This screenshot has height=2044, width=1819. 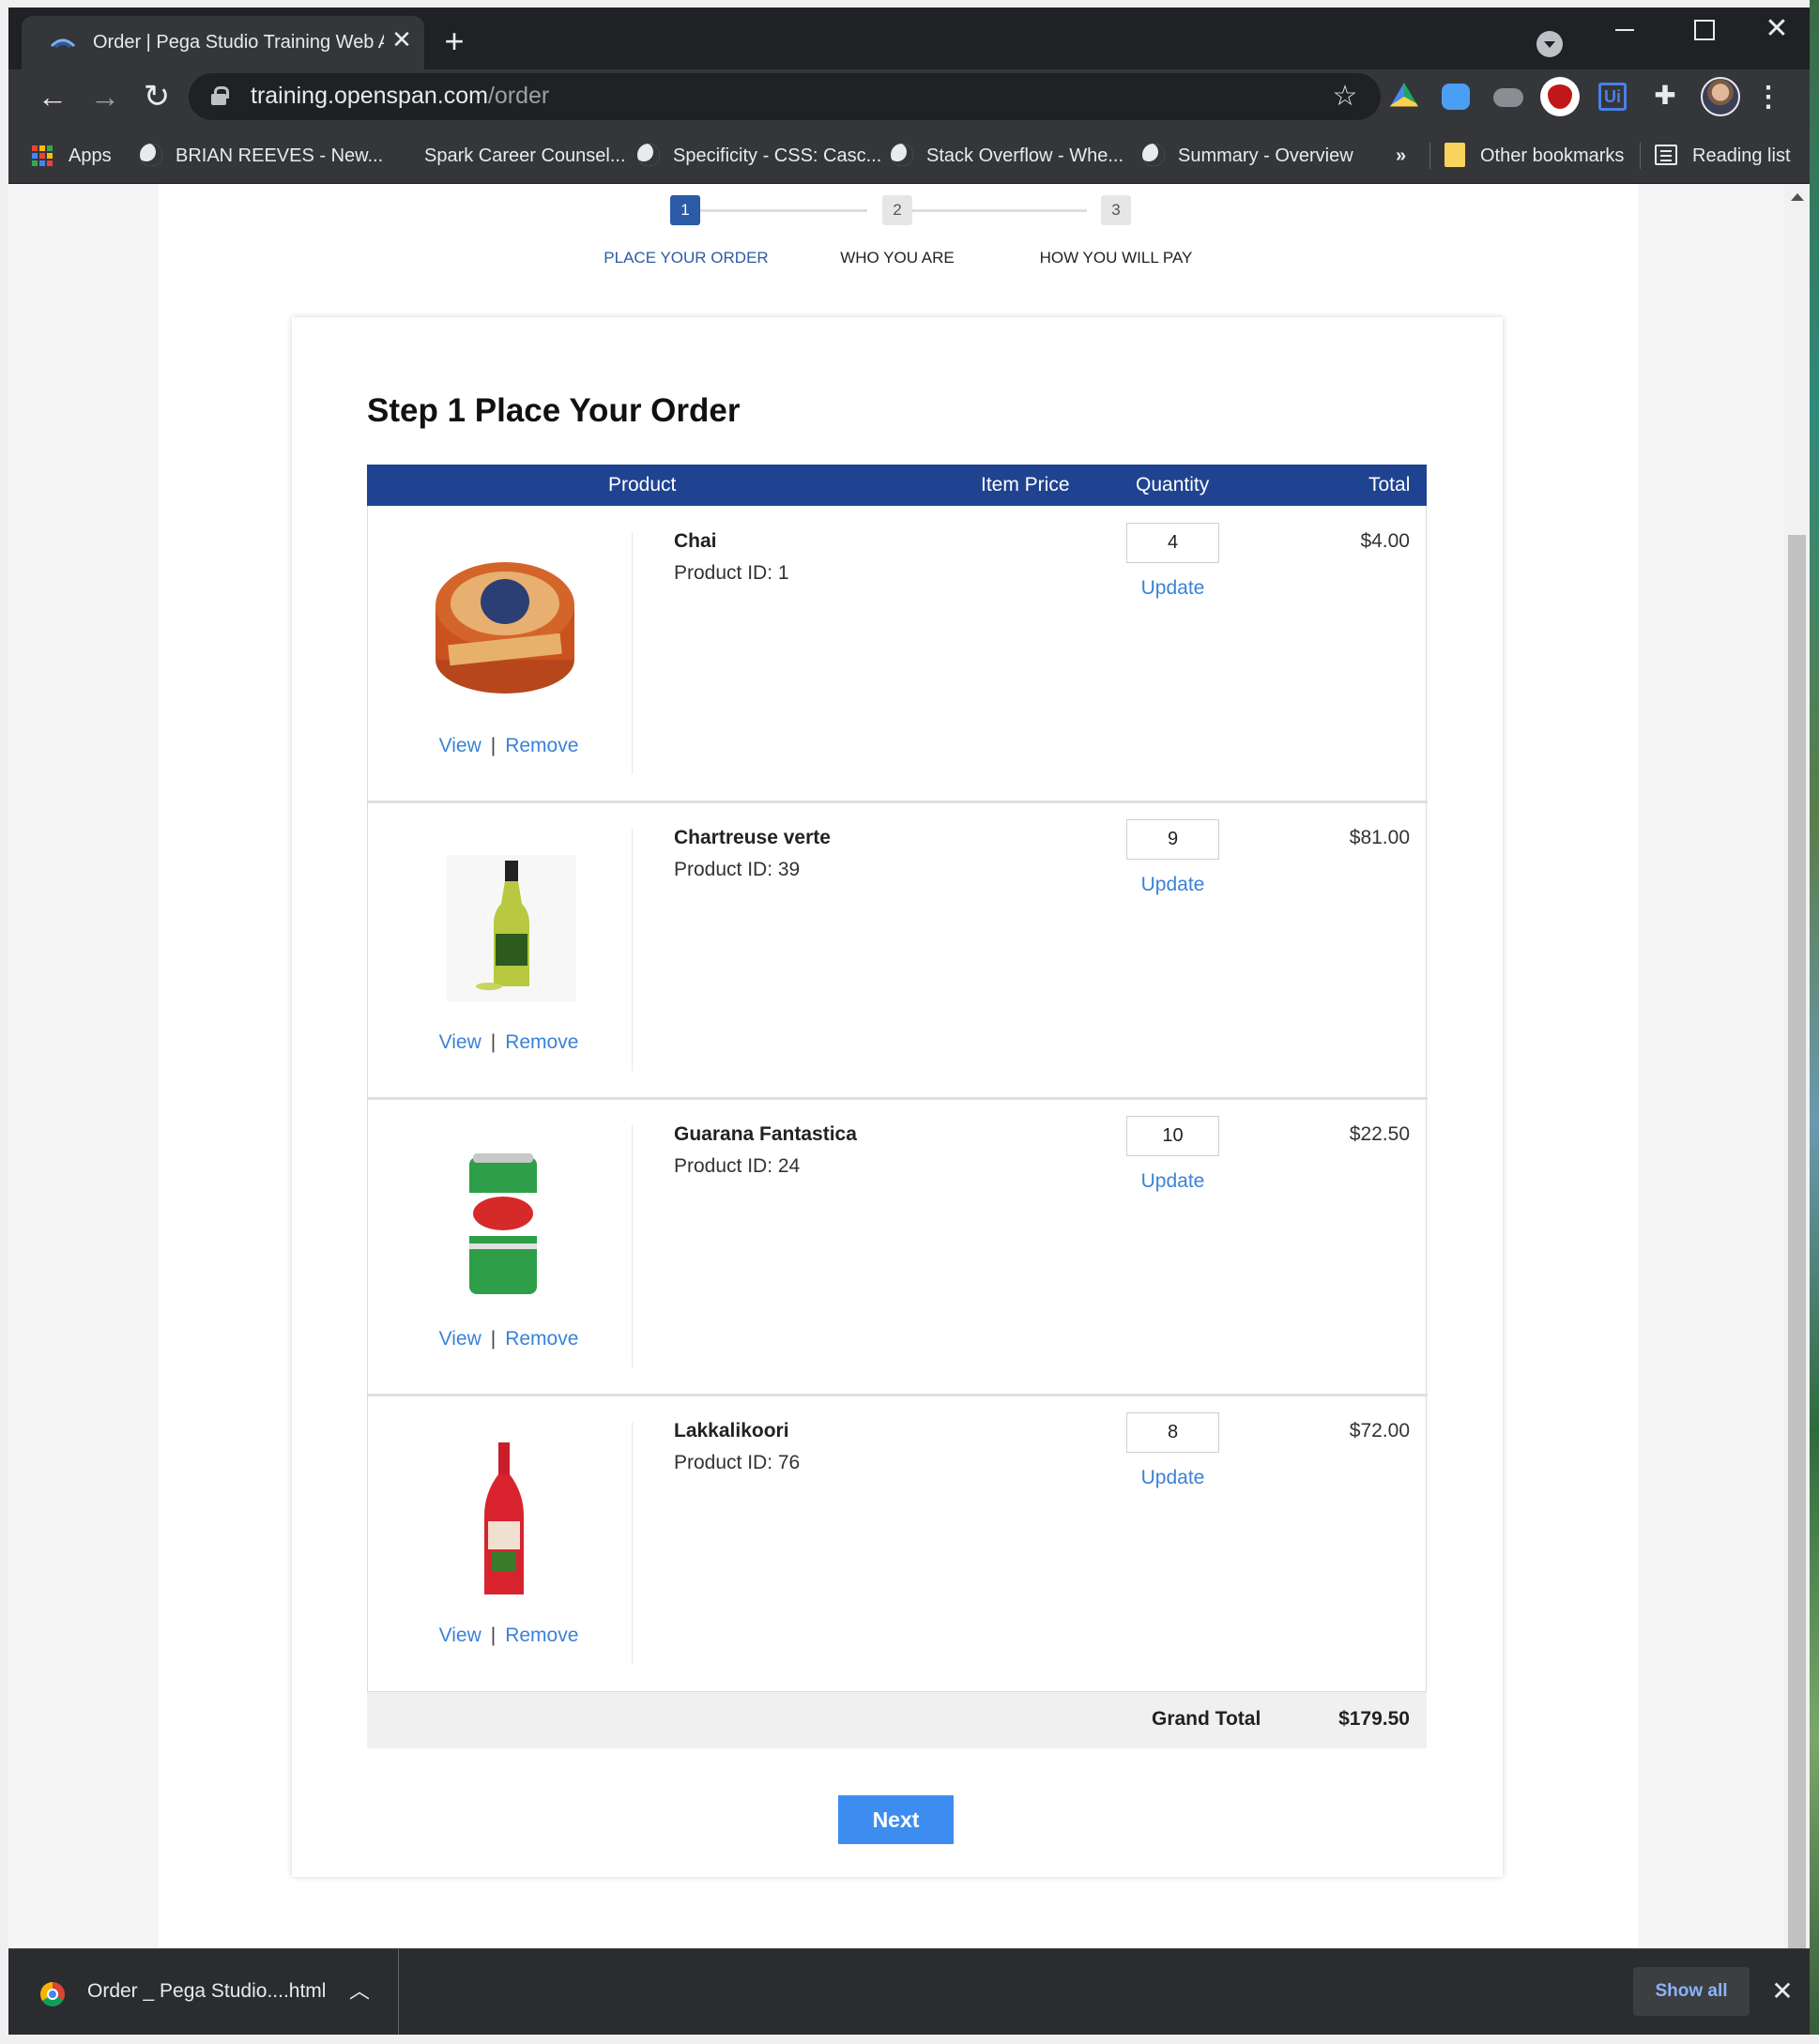 What do you see at coordinates (402, 39) in the screenshot?
I see `tab-close-icon: ✕` at bounding box center [402, 39].